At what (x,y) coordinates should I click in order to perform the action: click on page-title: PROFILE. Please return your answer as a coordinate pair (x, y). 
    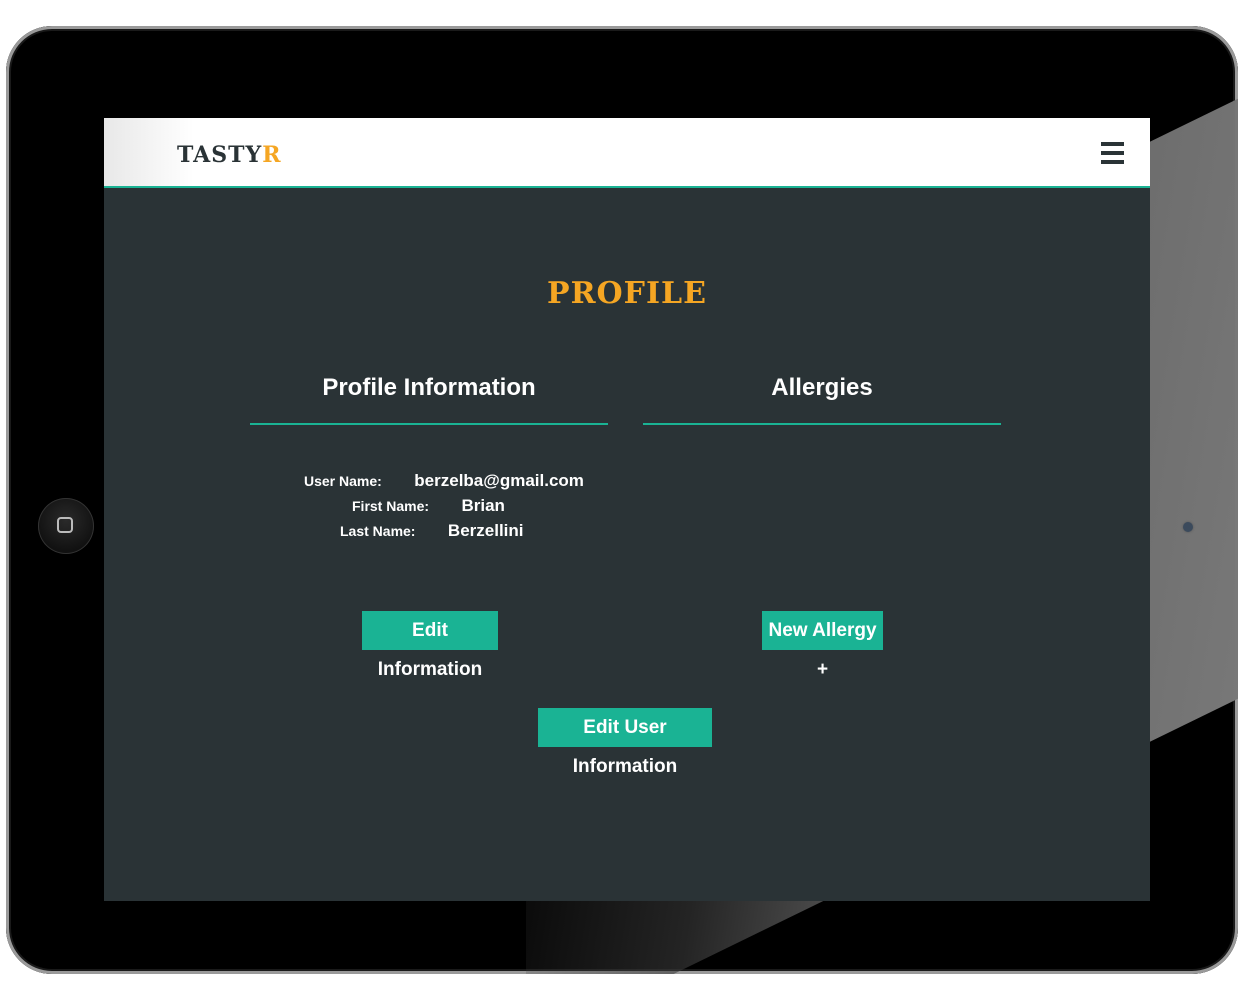
    Looking at the image, I should click on (627, 293).